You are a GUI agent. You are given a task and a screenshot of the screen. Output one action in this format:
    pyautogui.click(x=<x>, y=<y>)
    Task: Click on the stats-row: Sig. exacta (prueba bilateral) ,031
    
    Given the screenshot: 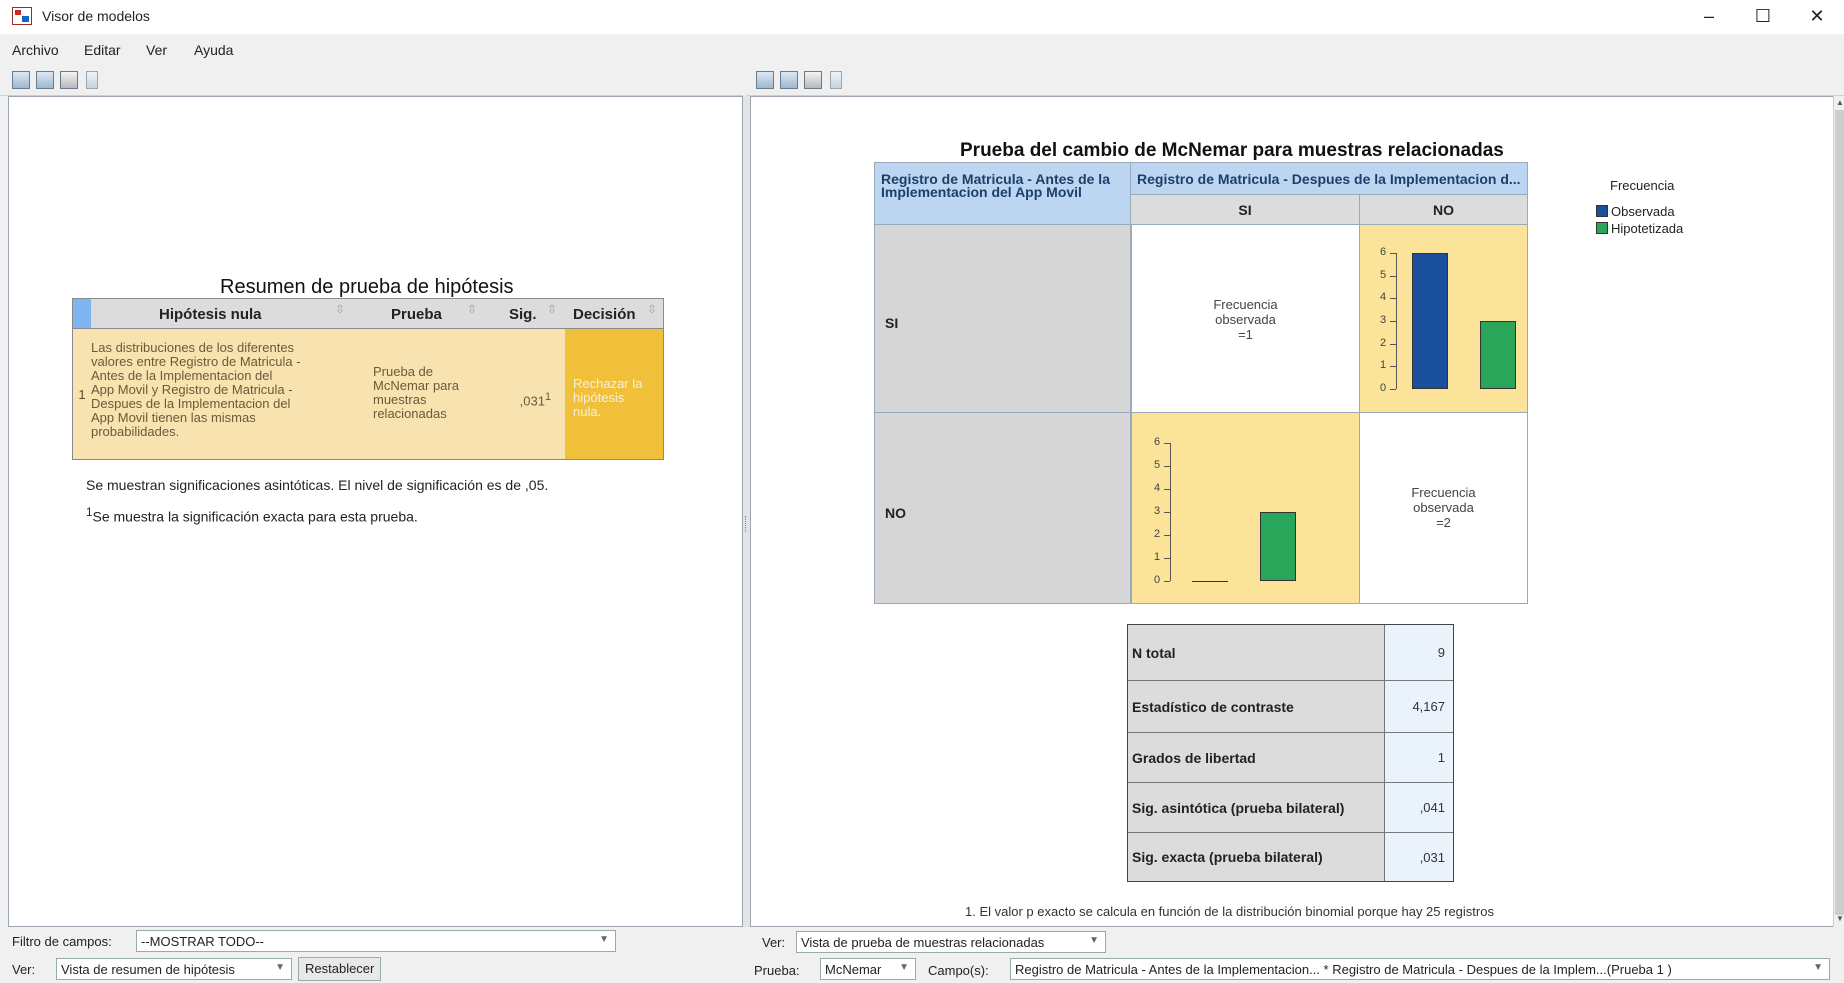 What is the action you would take?
    pyautogui.click(x=1290, y=857)
    